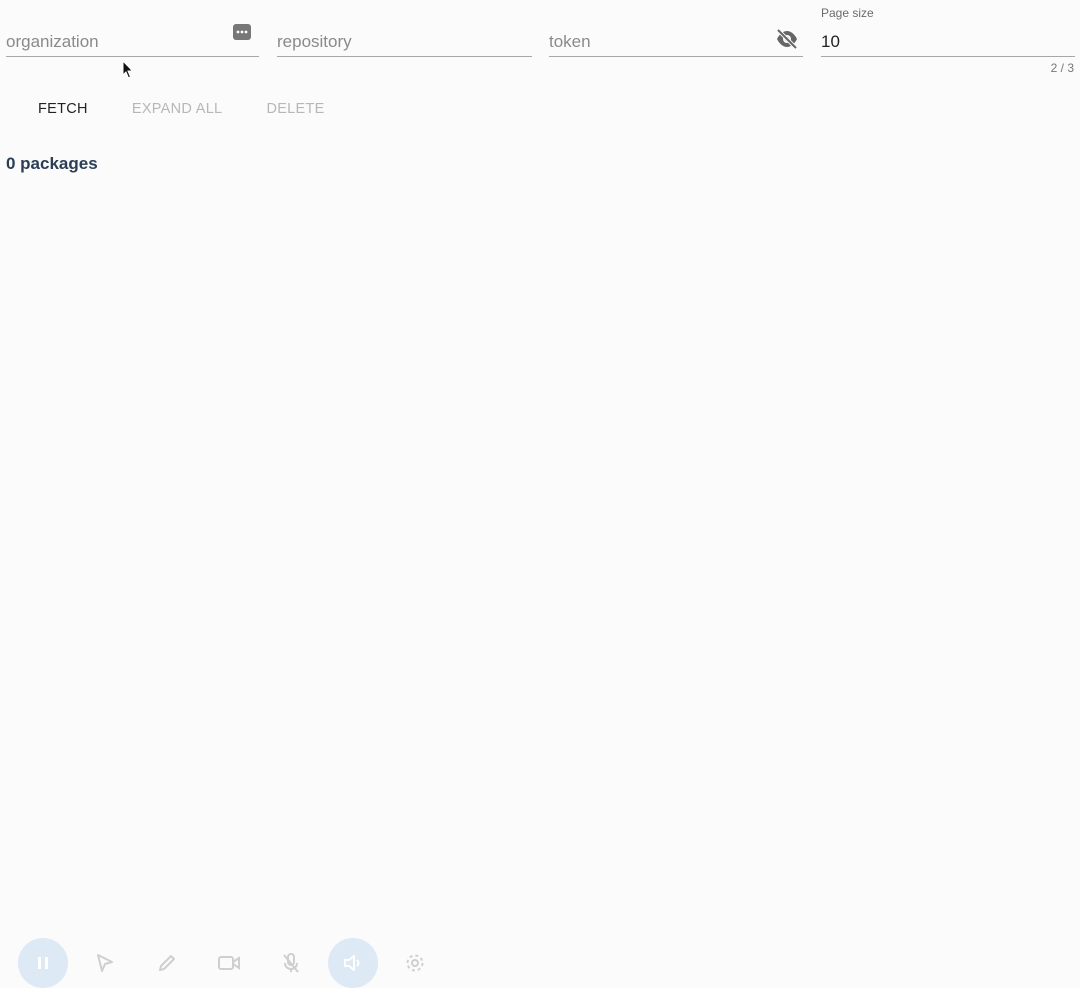  What do you see at coordinates (676, 28) in the screenshot?
I see `token-field` at bounding box center [676, 28].